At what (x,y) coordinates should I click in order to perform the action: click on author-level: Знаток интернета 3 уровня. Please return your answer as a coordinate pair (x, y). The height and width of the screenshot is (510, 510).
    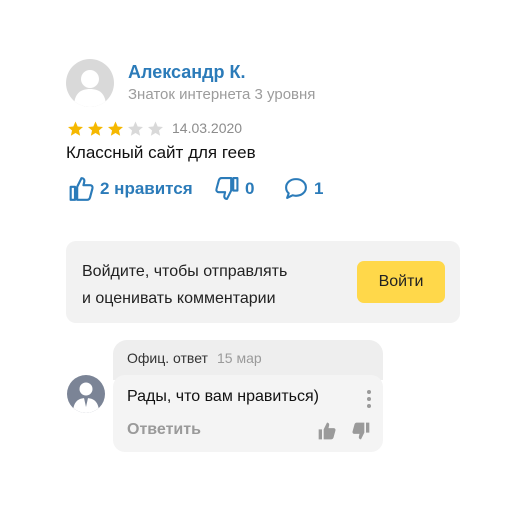
    Looking at the image, I should click on (222, 94).